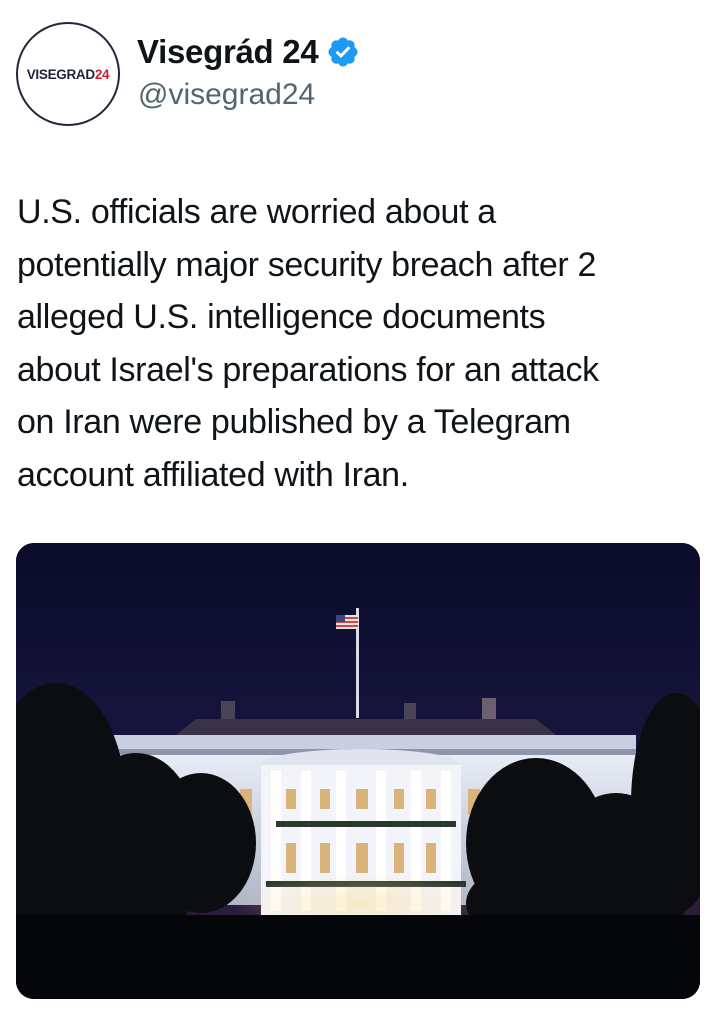 The width and height of the screenshot is (715, 1024). I want to click on avatar-logo-text: VISEGRAD24, so click(68, 74).